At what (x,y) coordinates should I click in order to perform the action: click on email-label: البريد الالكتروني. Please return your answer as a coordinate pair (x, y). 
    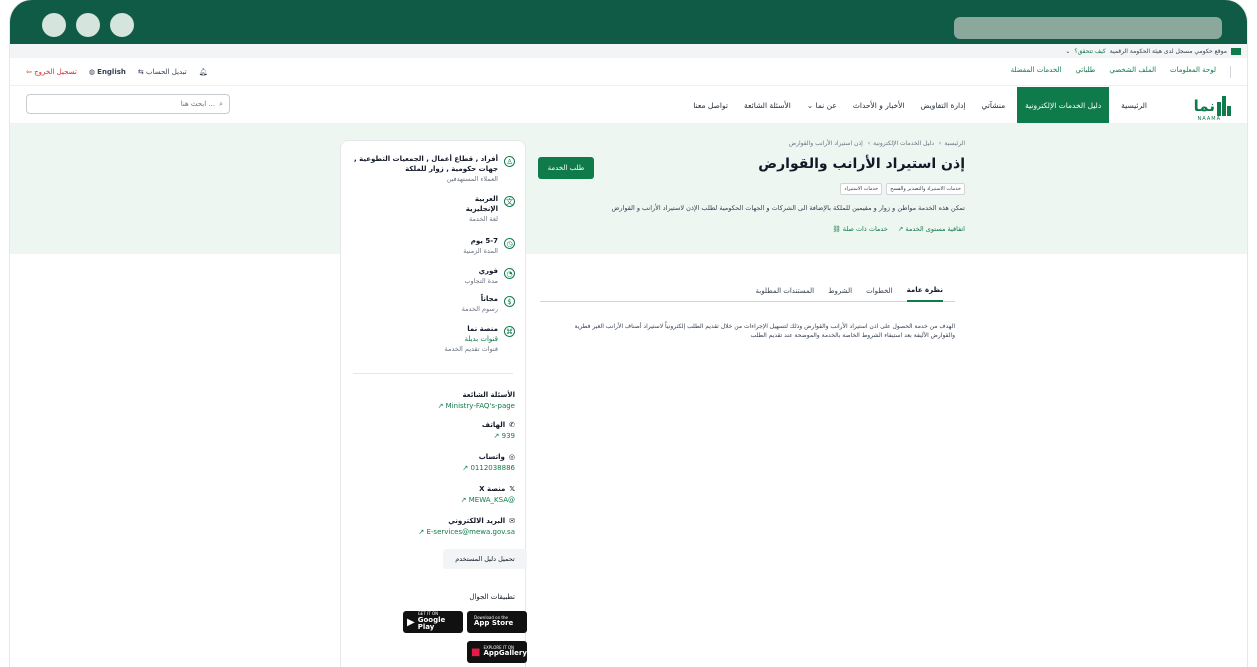
    Looking at the image, I should click on (477, 521).